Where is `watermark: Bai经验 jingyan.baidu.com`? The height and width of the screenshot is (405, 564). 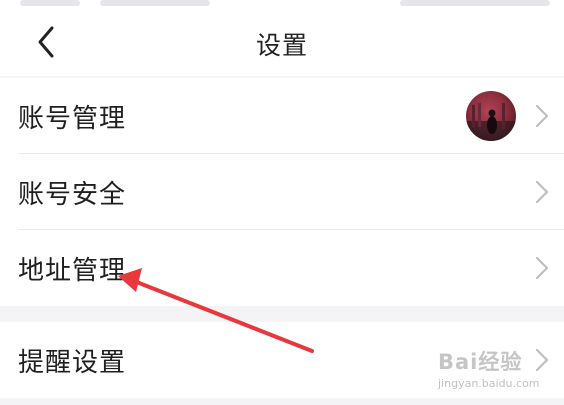 watermark: Bai经验 jingyan.baidu.com is located at coordinates (499, 369).